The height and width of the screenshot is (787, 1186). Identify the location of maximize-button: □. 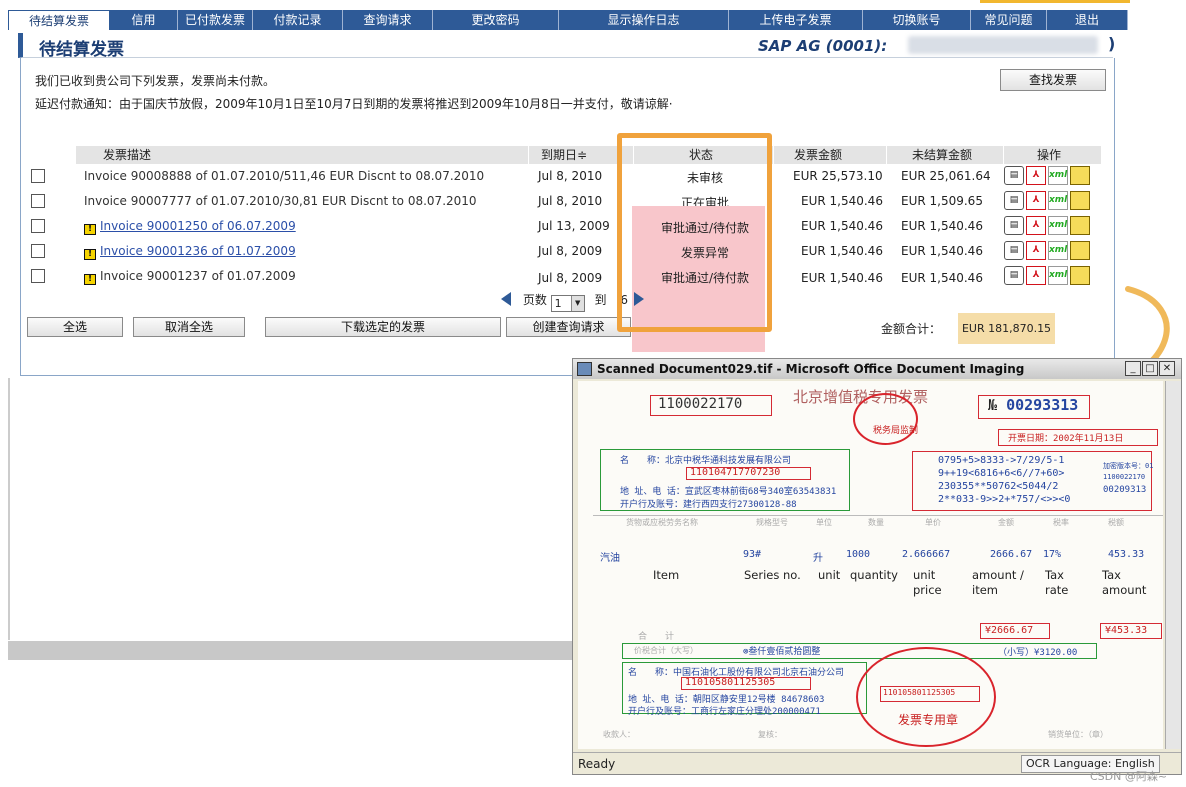
(1150, 368).